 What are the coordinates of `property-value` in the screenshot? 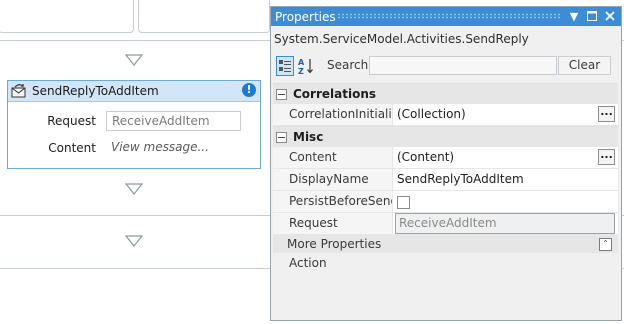 It's located at (505, 201).